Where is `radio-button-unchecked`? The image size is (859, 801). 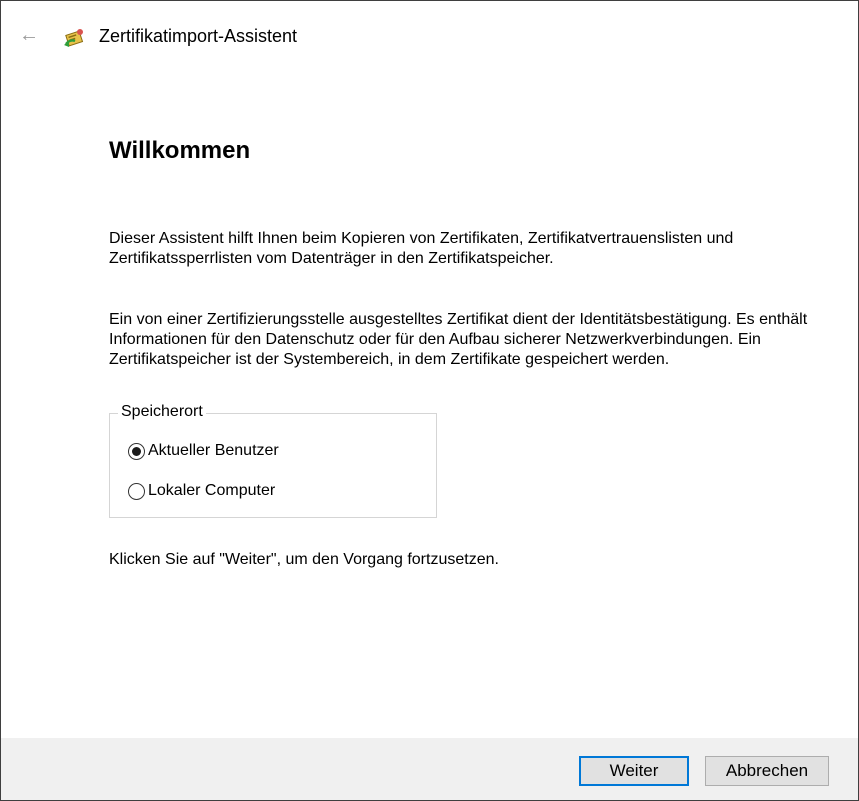 radio-button-unchecked is located at coordinates (136, 491).